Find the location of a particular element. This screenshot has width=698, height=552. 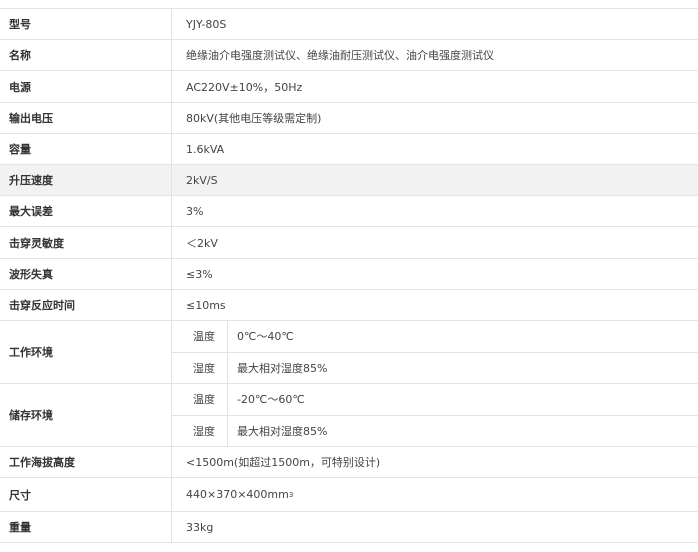

size-value-text: 440×370×400mm is located at coordinates (237, 494).